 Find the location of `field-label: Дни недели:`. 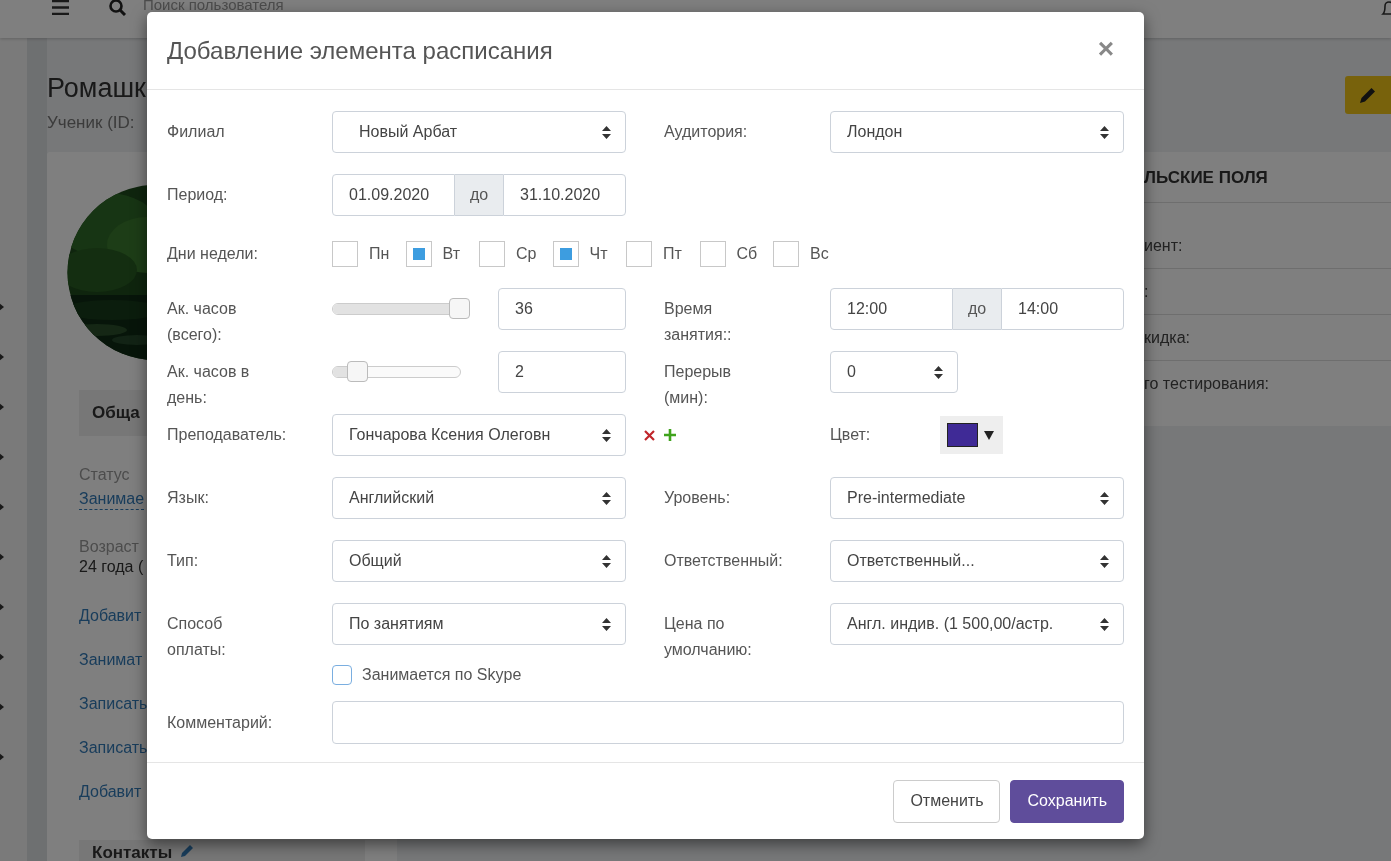

field-label: Дни недели: is located at coordinates (213, 254).